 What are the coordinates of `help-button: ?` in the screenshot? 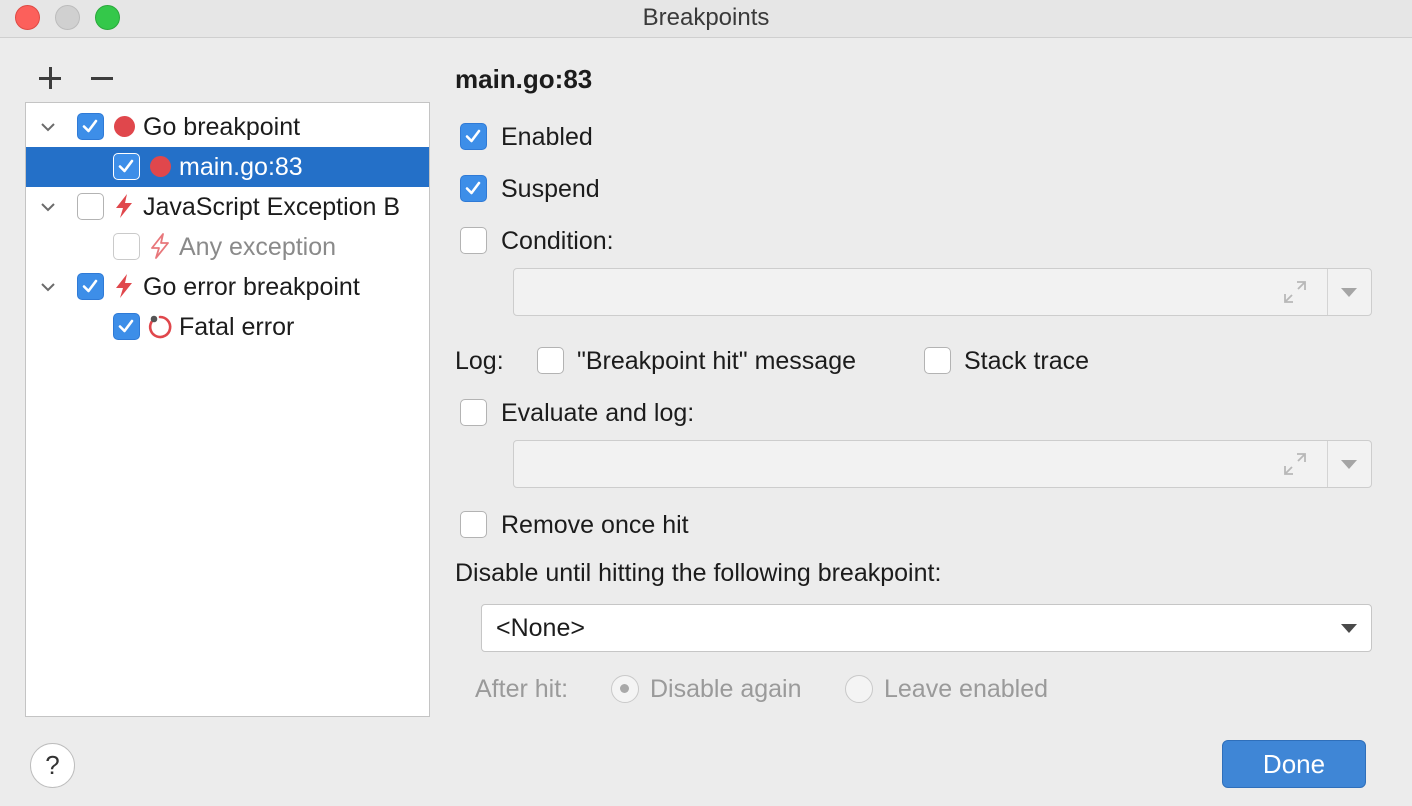 It's located at (52, 765).